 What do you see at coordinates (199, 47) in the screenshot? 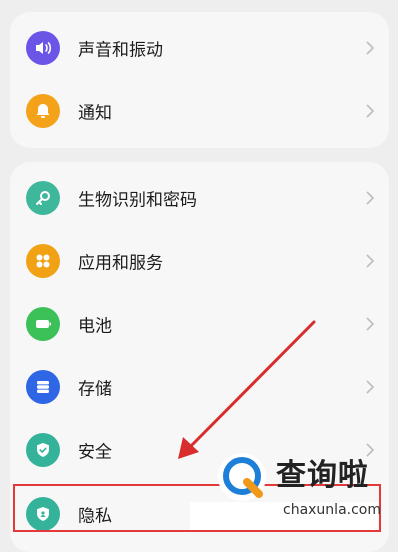
I see `settings-item-sound: 声音和振动` at bounding box center [199, 47].